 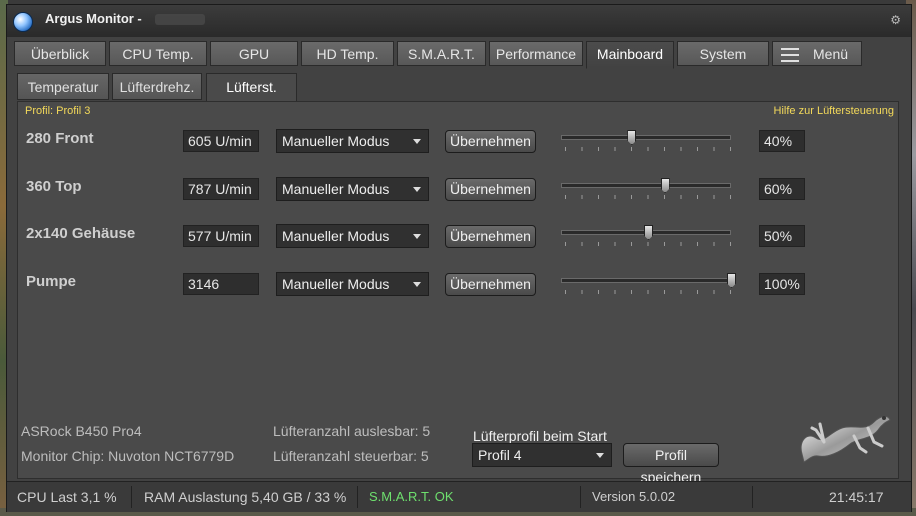 What do you see at coordinates (352, 431) in the screenshot?
I see `fans-readable: Lüfteranzahl auslesbar: 5` at bounding box center [352, 431].